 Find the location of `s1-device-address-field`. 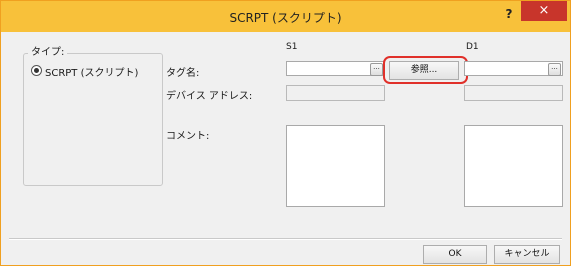

s1-device-address-field is located at coordinates (335, 93).